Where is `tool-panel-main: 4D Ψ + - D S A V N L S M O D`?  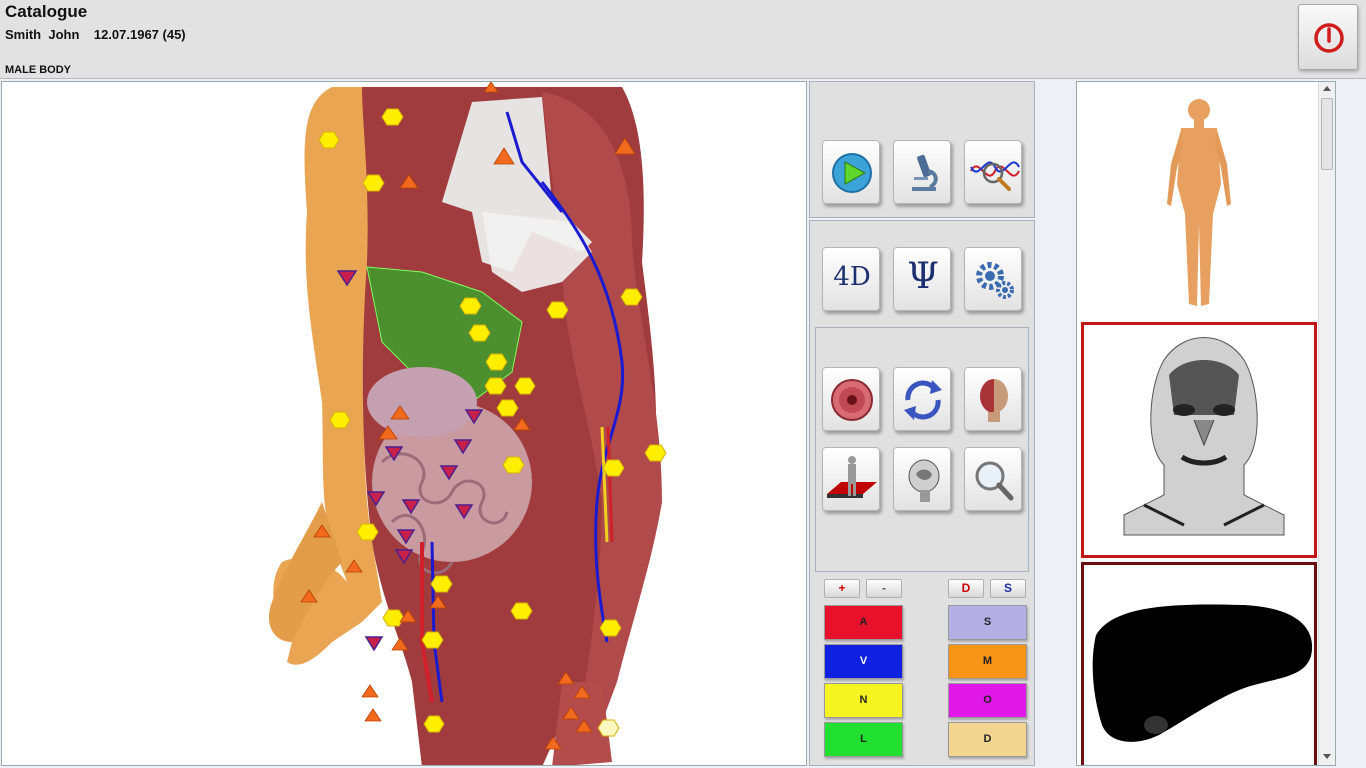
tool-panel-main: 4D Ψ + - D S A V N L S M O D is located at coordinates (922, 493).